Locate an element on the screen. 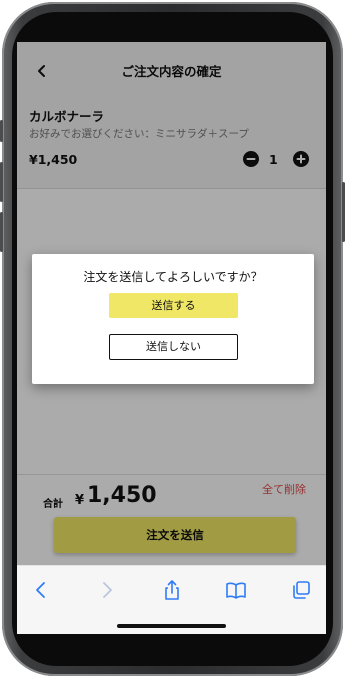 This screenshot has width=347, height=680. home-indicator is located at coordinates (171, 626).